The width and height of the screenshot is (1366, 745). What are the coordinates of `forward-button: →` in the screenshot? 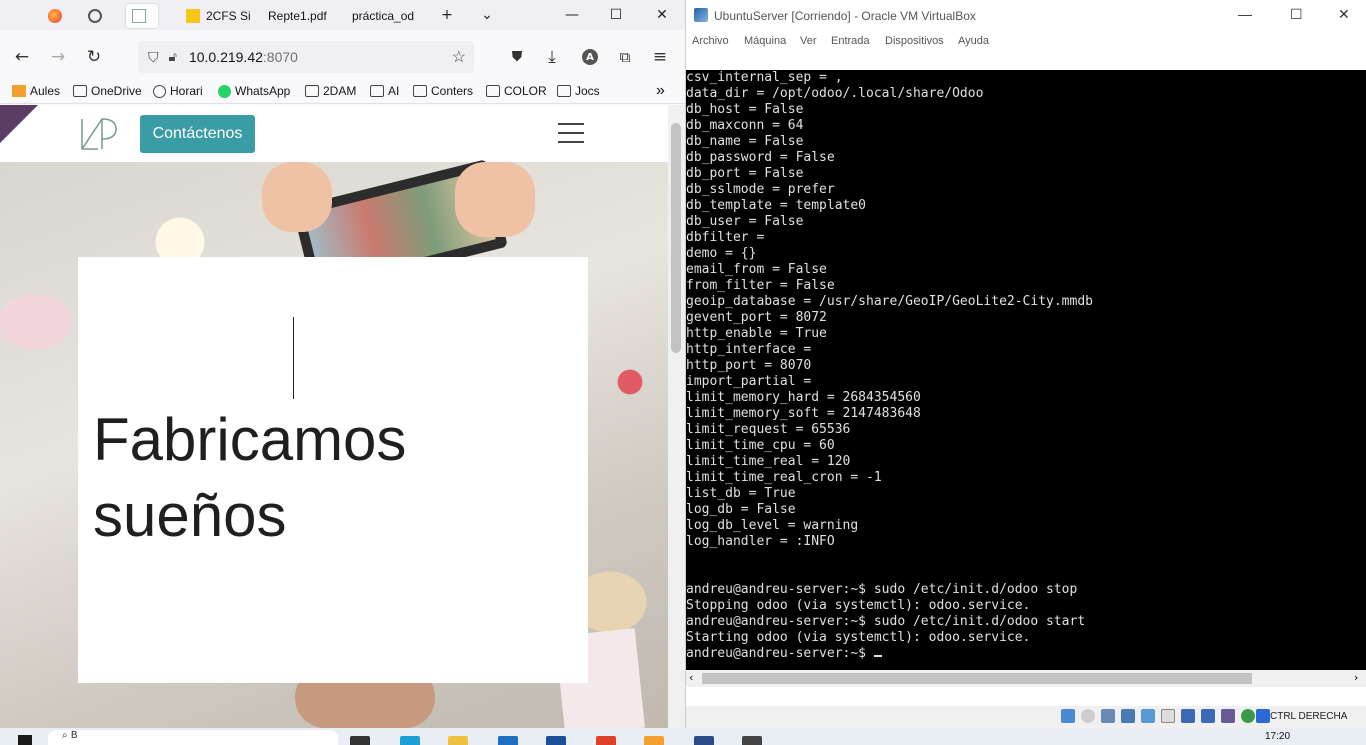 It's located at (58, 57).